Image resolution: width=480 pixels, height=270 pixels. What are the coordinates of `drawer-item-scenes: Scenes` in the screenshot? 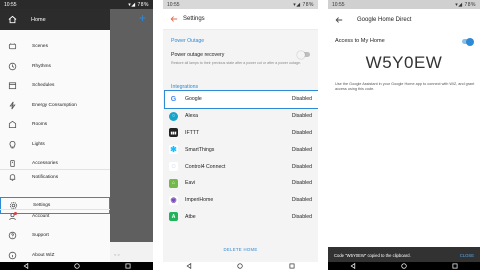 It's located at (55, 46).